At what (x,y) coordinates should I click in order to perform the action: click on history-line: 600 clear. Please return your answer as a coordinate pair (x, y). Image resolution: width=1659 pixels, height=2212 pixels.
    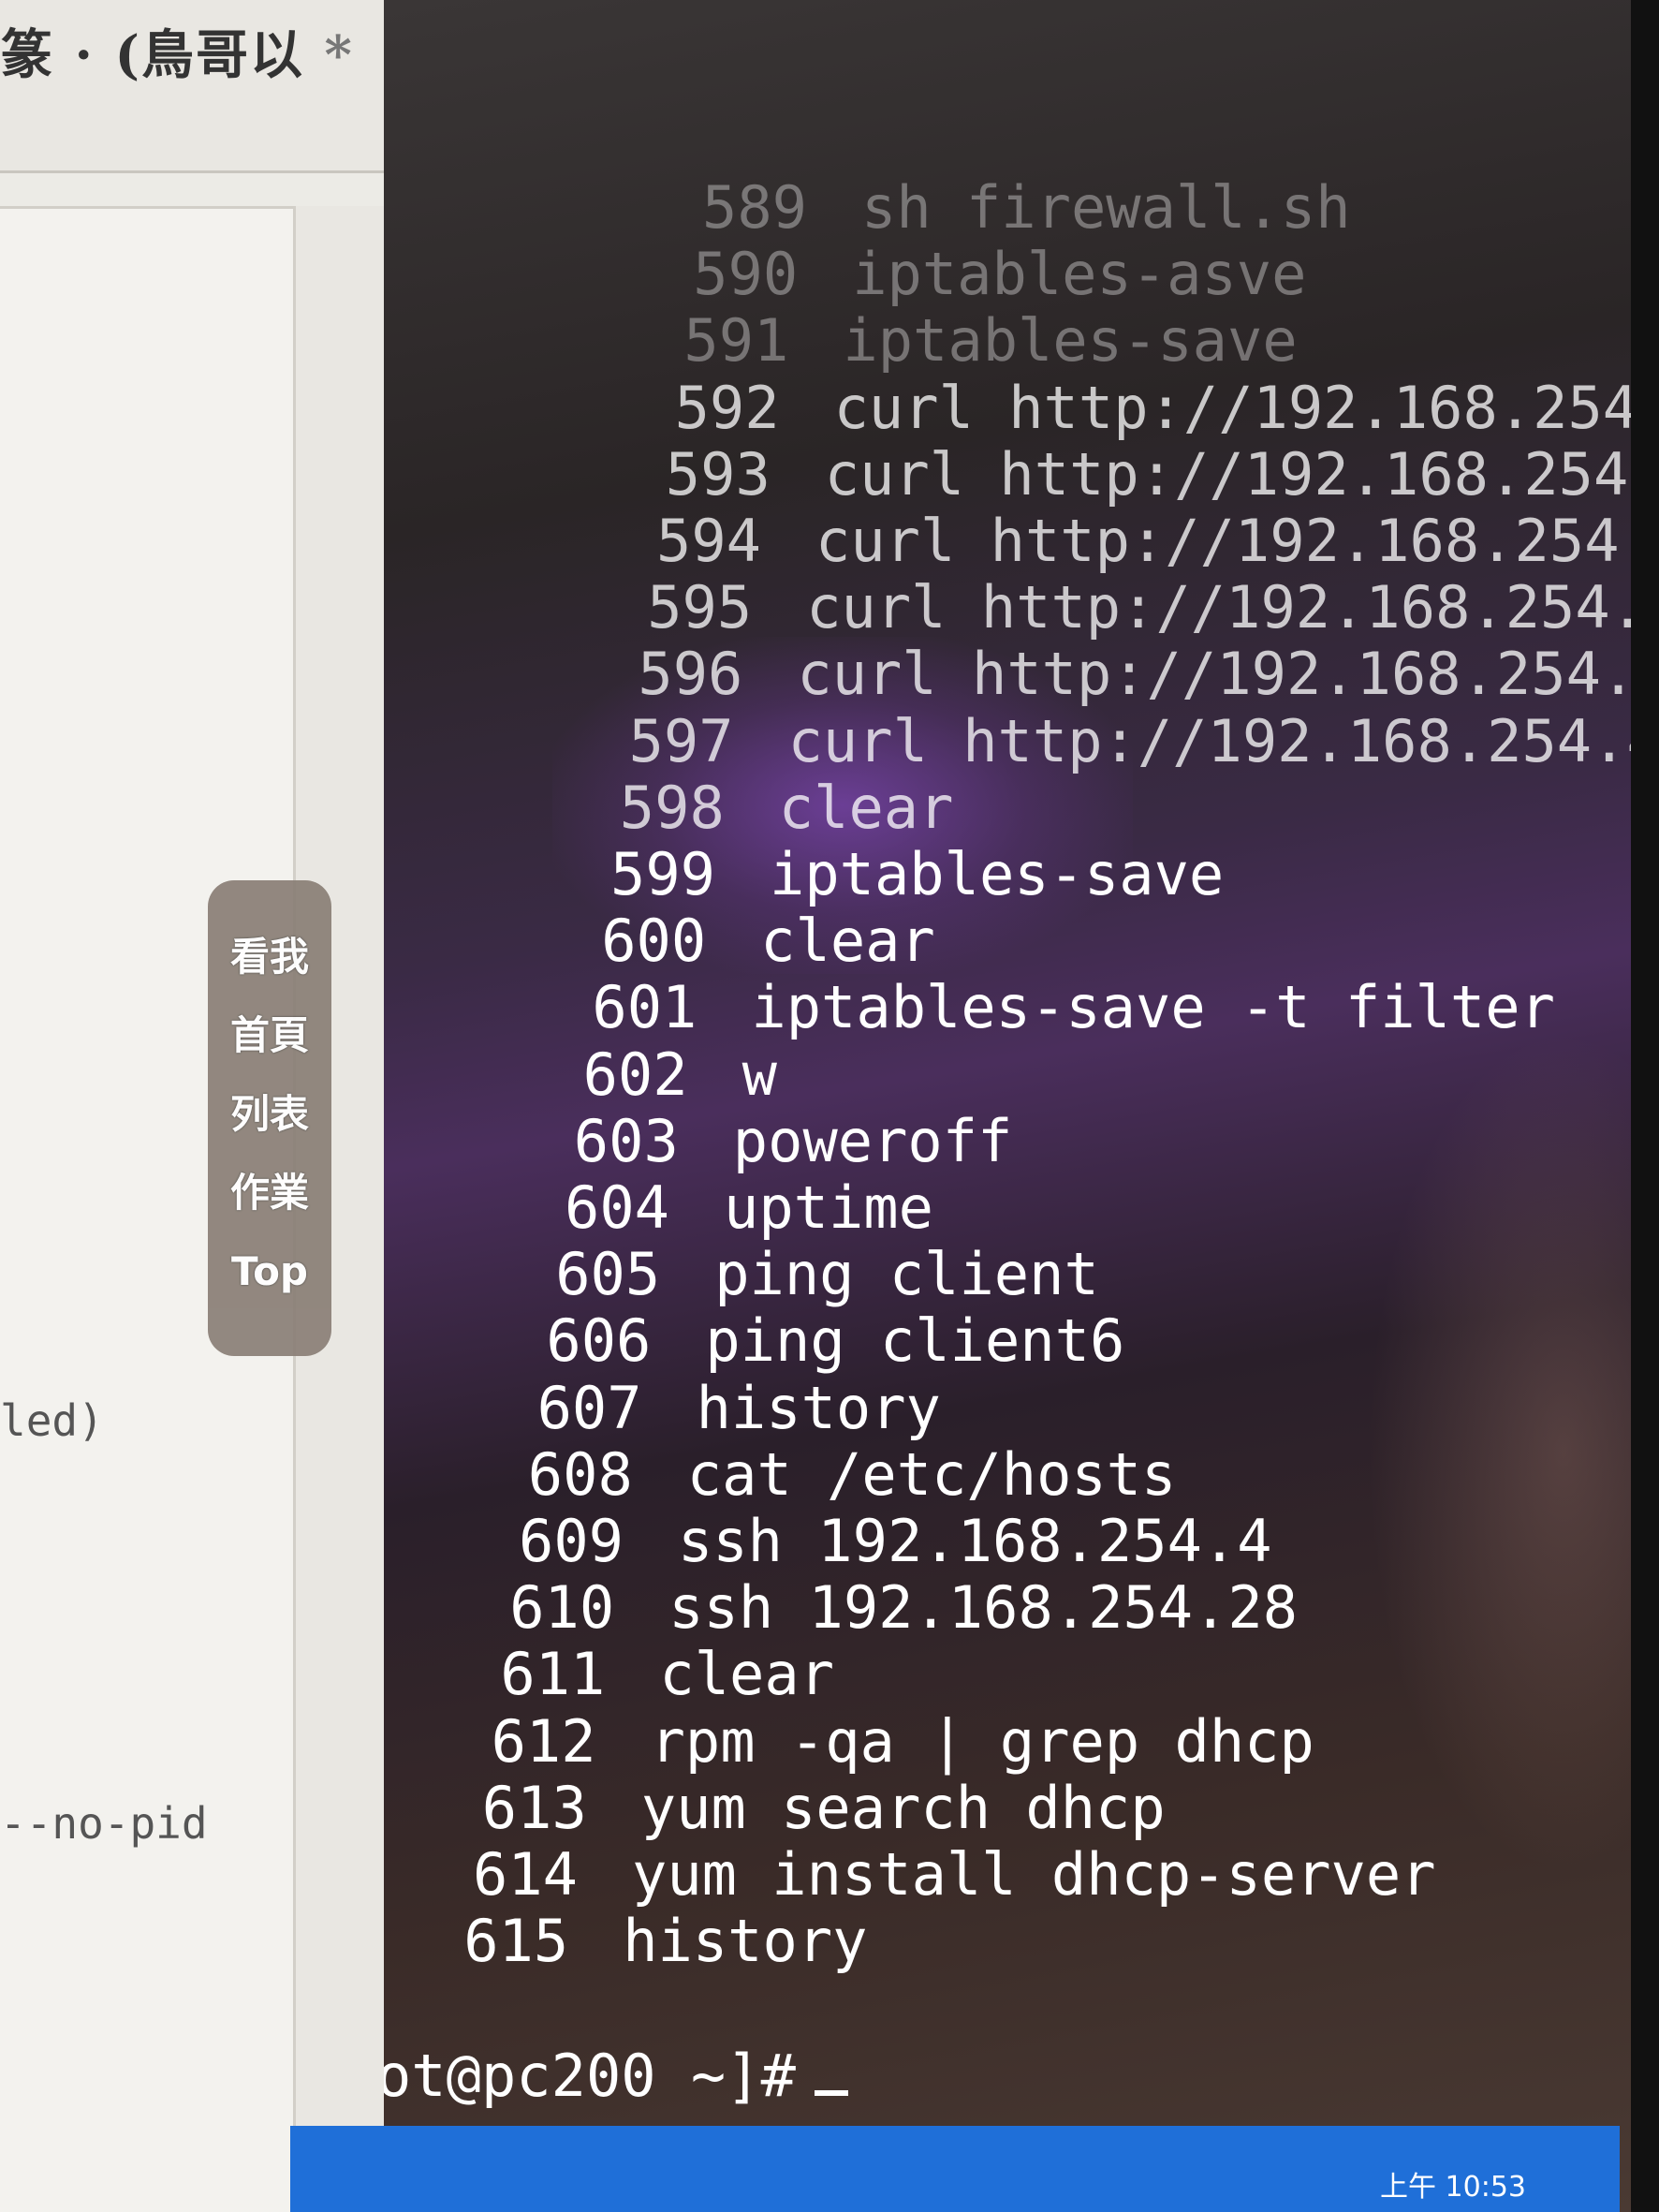
    Looking at the image, I should click on (768, 941).